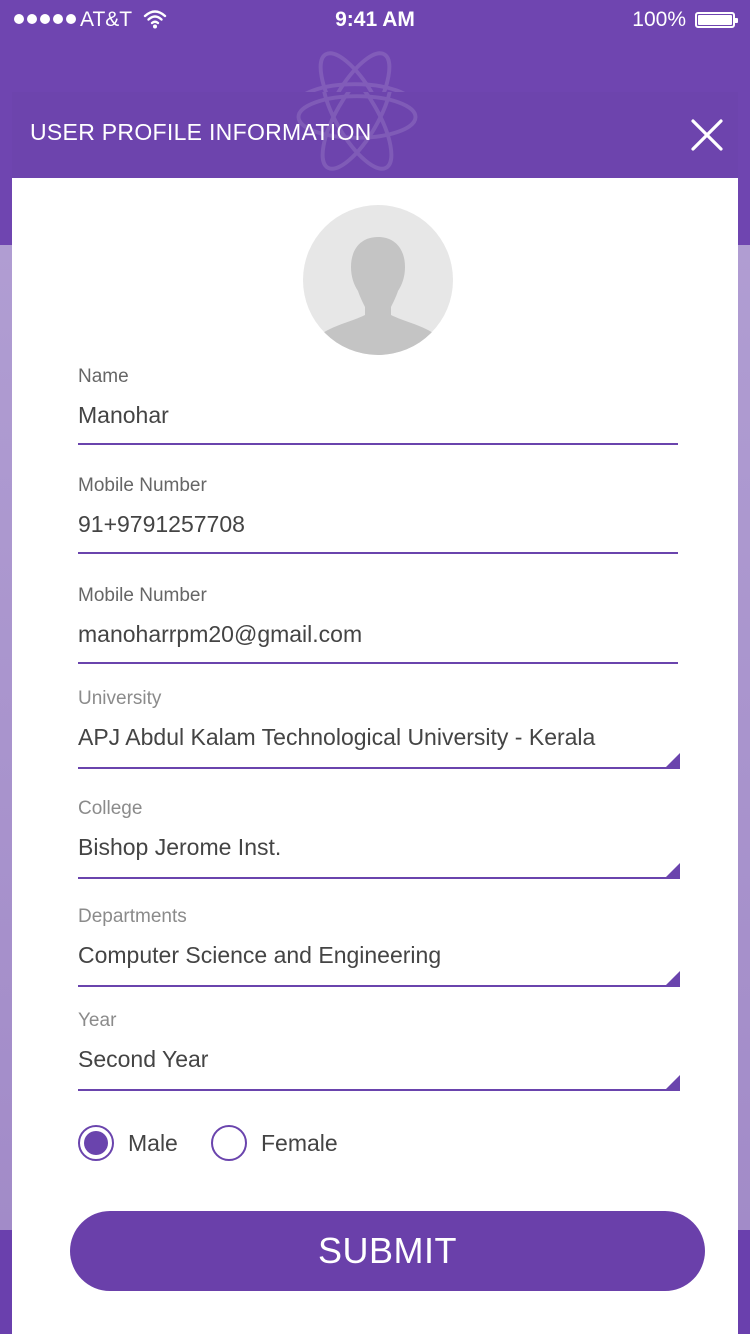 The image size is (750, 1334). Describe the element at coordinates (120, 698) in the screenshot. I see `university-label: University` at that location.